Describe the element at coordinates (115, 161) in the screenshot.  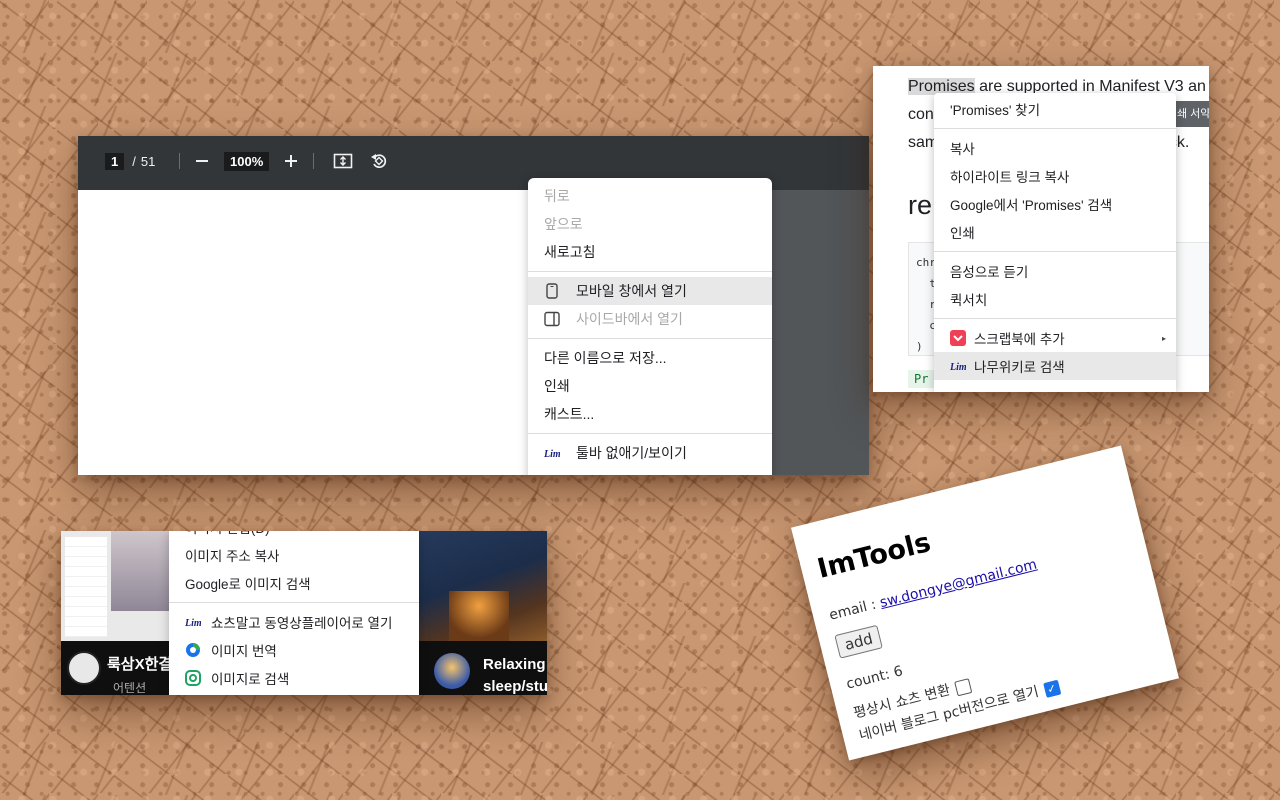
I see `page-number-input: 1` at that location.